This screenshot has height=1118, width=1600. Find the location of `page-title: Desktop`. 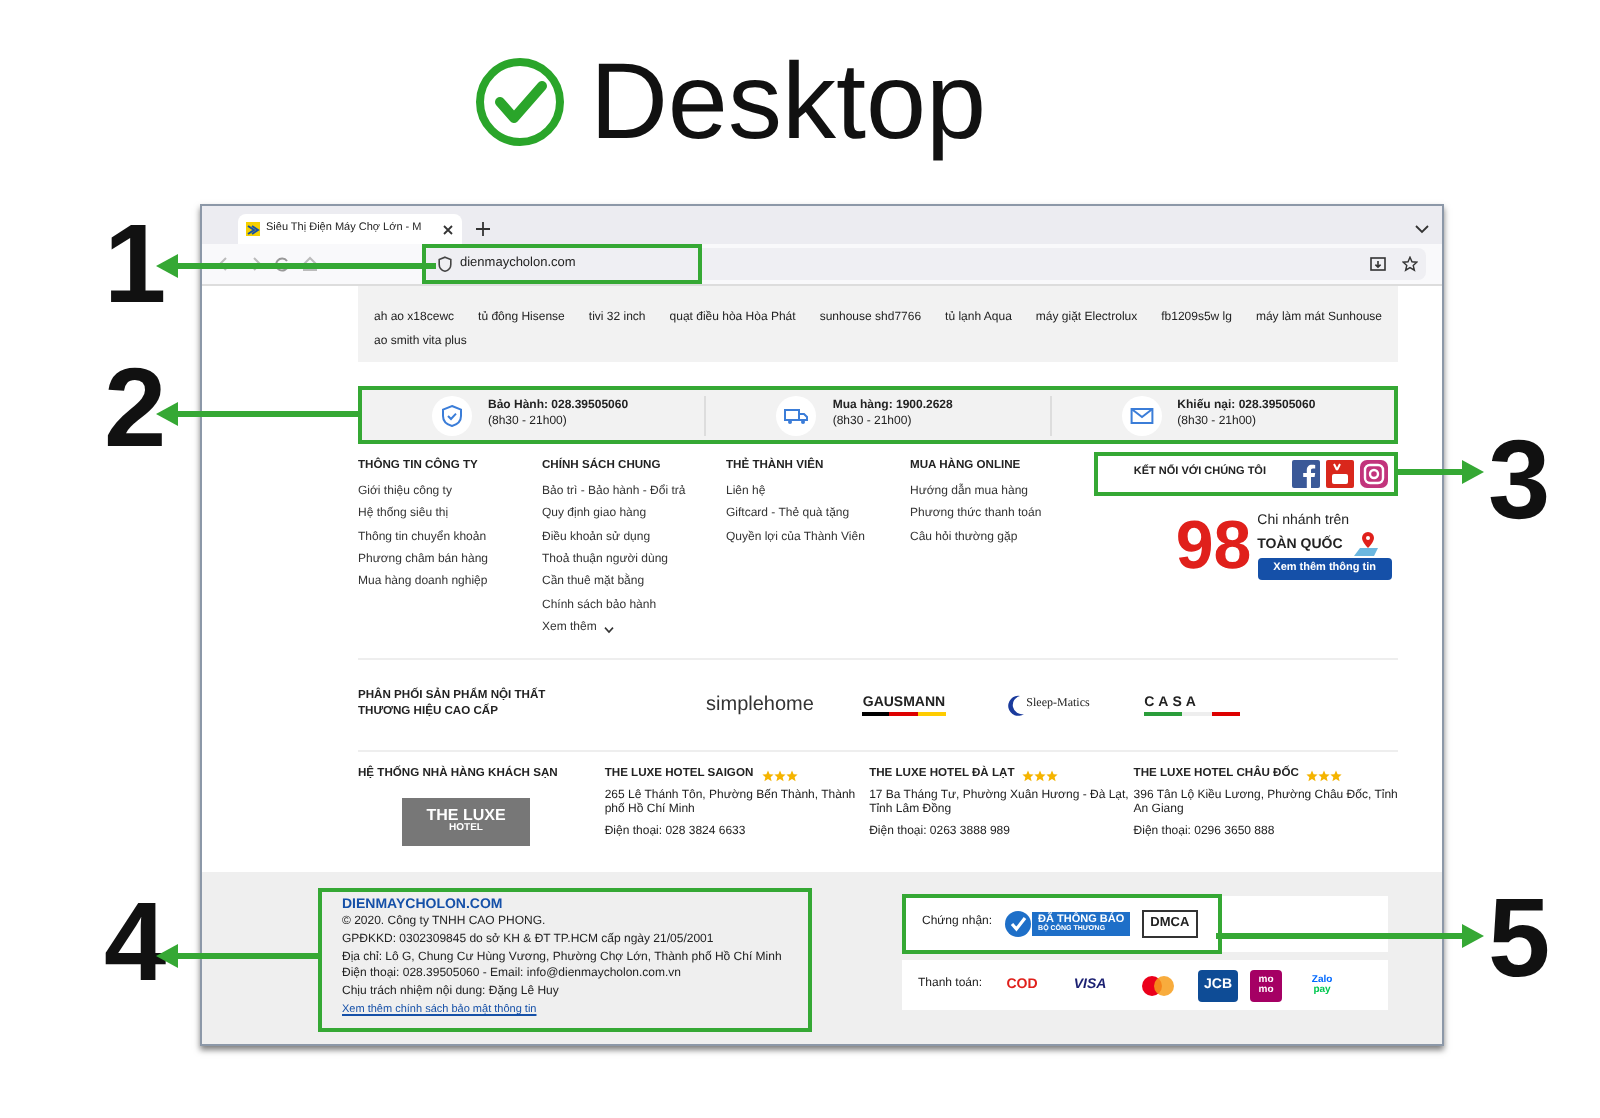

page-title: Desktop is located at coordinates (788, 102).